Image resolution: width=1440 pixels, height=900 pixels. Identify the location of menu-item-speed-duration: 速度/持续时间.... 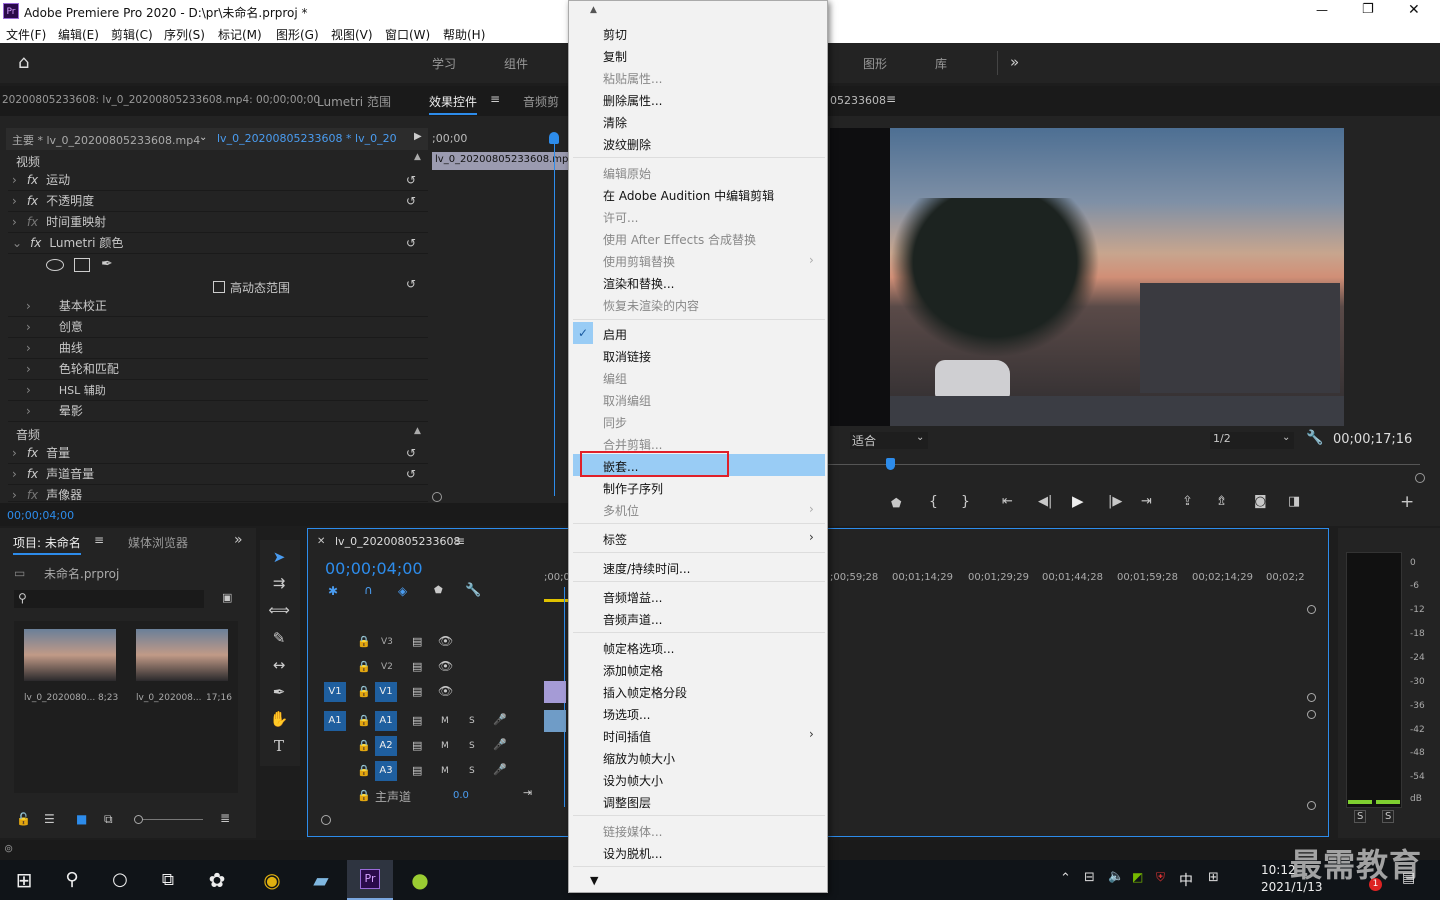
(647, 568).